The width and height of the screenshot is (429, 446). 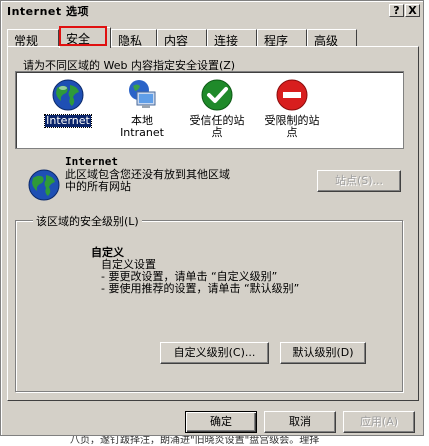 I want to click on tab-programs: 程序, so click(x=282, y=38).